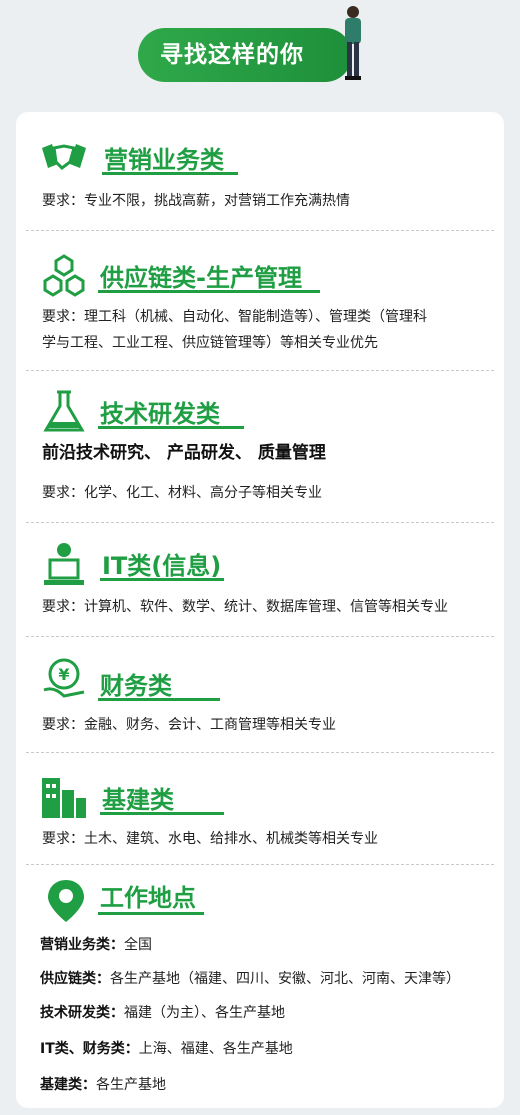  I want to click on location-label: 基建类：, so click(68, 1085).